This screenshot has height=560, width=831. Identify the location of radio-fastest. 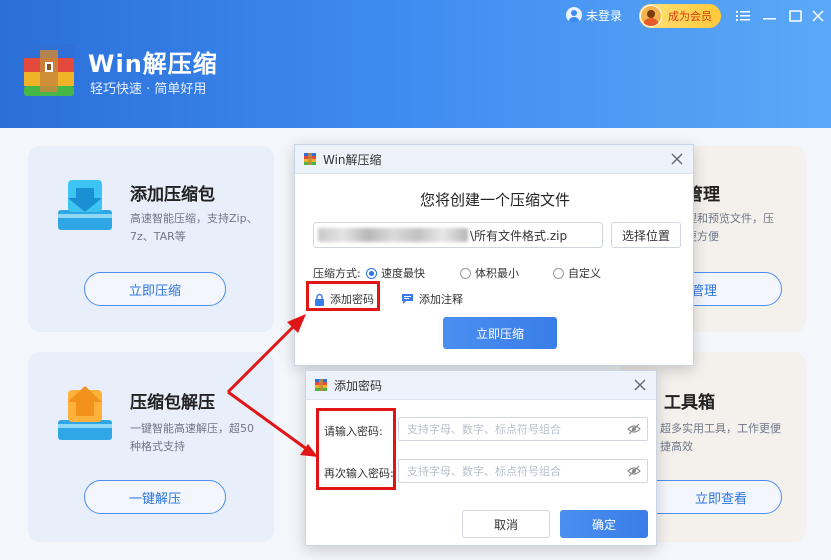
(371, 273).